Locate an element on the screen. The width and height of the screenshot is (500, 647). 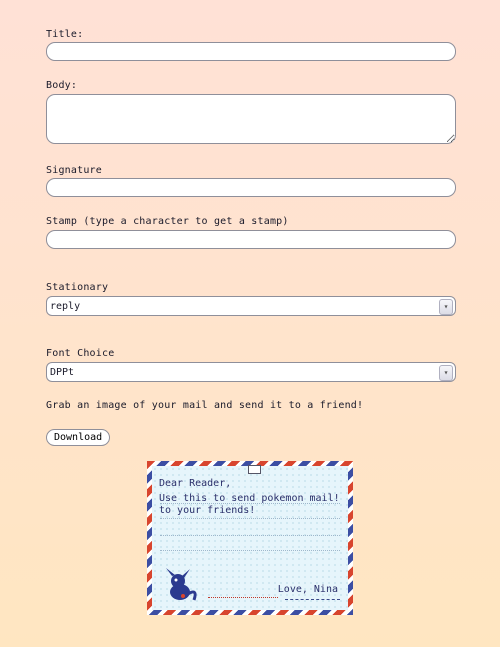
mail-signature-underline is located at coordinates (312, 599).